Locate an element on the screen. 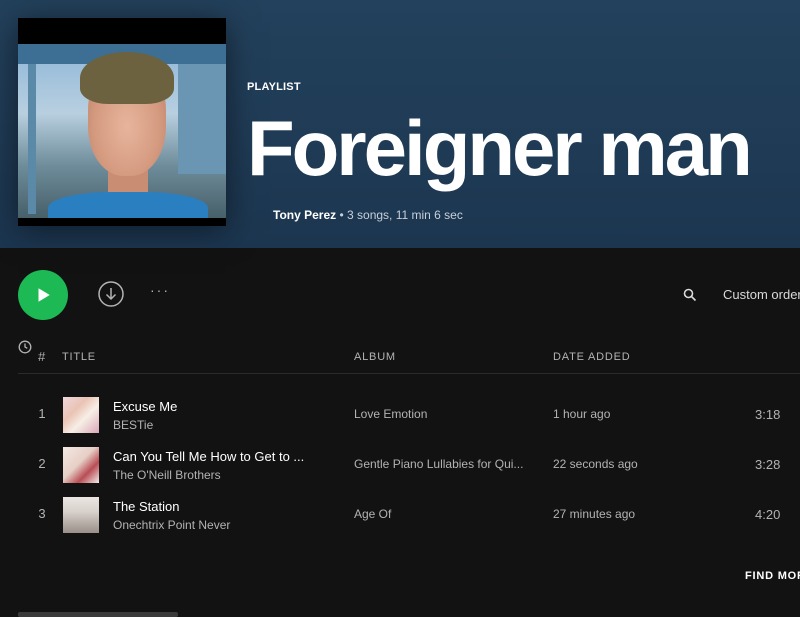  find-more-button: FIND MORE is located at coordinates (772, 576).